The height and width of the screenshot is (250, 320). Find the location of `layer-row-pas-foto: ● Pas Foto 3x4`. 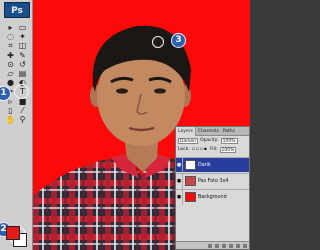

layer-row-pas-foto: ● Pas Foto 3x4 is located at coordinates (212, 181).